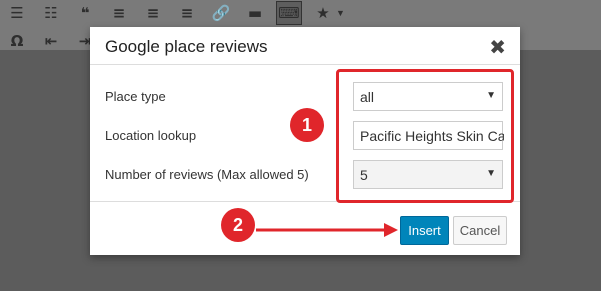 The height and width of the screenshot is (291, 601). What do you see at coordinates (135, 96) in the screenshot?
I see `place-type-label: Place type` at bounding box center [135, 96].